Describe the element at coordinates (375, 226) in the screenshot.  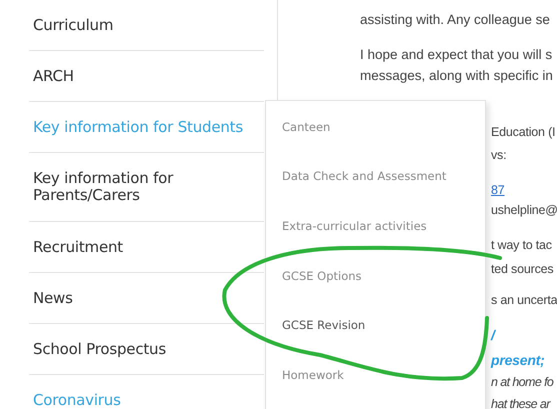
I see `menu-item: Extra-curricular activities` at that location.